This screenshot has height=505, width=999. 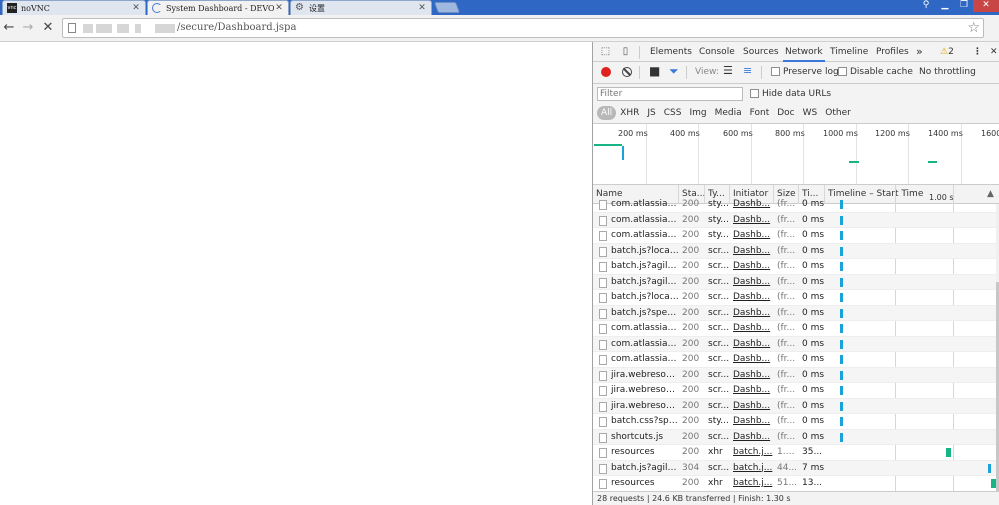 I want to click on more-tabs-chevron-icon: », so click(x=919, y=52).